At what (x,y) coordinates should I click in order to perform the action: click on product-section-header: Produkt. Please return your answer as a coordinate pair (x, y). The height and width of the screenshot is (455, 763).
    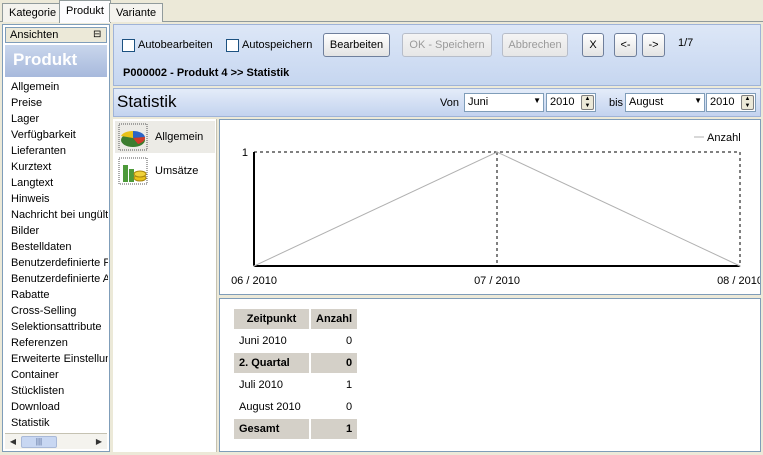
    Looking at the image, I should click on (56, 61).